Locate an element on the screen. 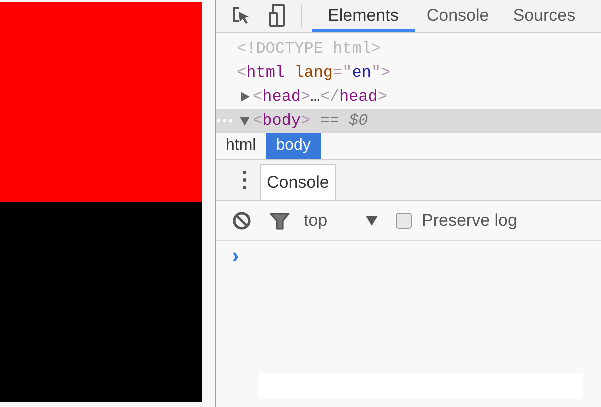  context-dropdown: top is located at coordinates (341, 221).